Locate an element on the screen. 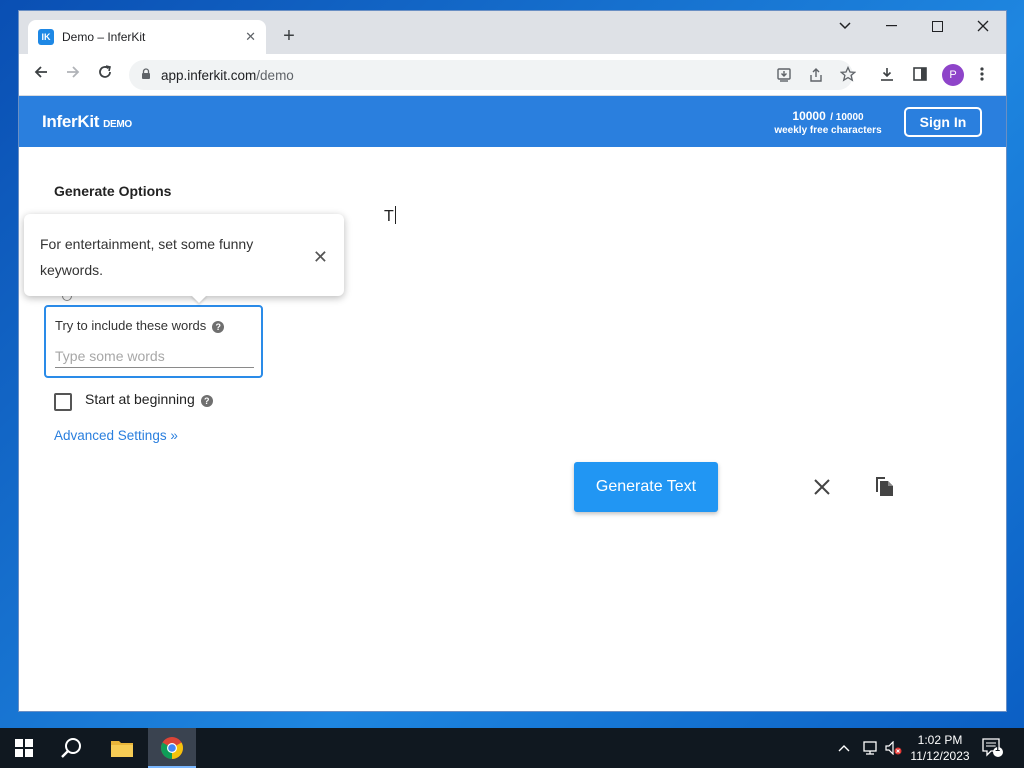 The width and height of the screenshot is (1024, 768). side-panel-icon is located at coordinates (920, 76).